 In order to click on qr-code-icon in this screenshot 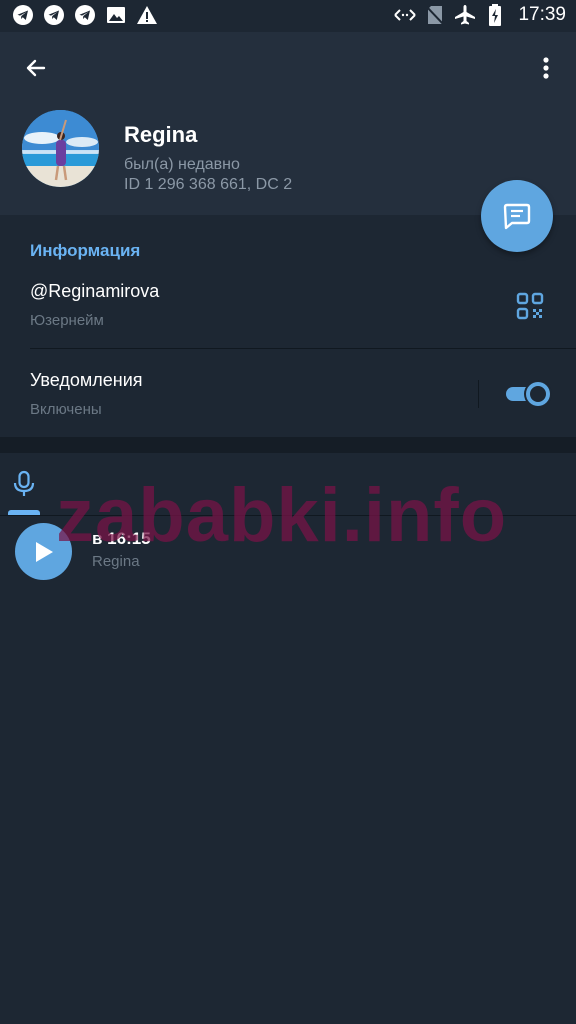, I will do `click(530, 306)`.